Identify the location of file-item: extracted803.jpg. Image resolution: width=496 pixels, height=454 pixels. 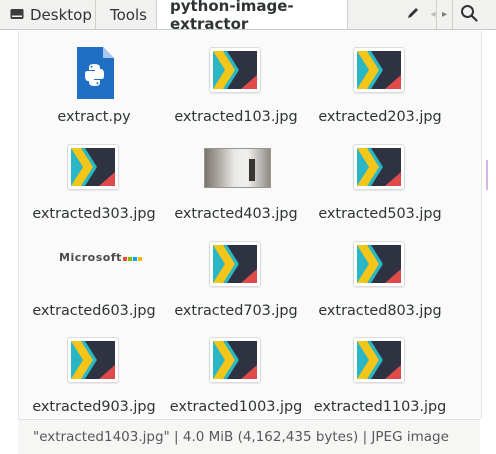
(380, 272).